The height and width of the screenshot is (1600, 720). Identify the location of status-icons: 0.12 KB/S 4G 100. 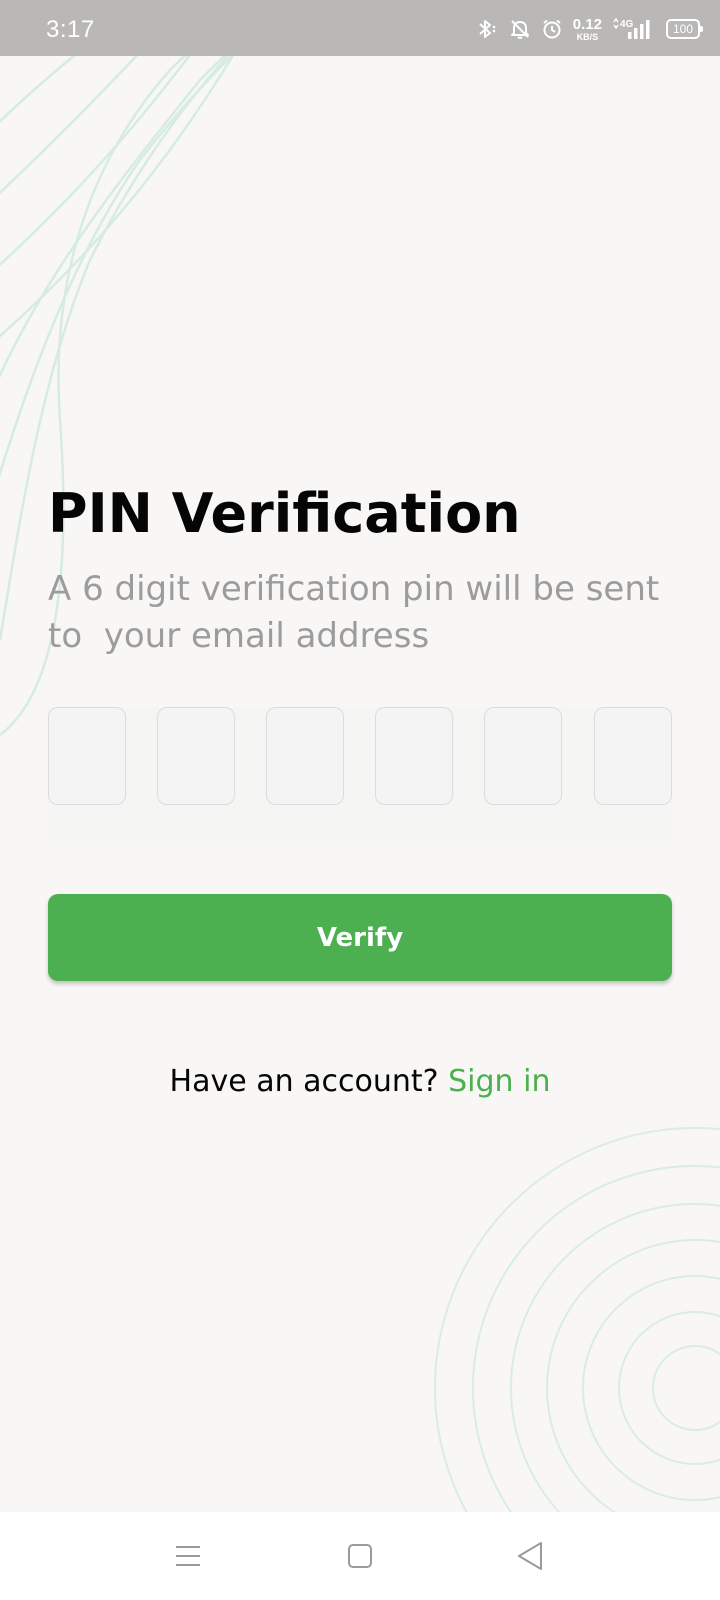
(589, 29).